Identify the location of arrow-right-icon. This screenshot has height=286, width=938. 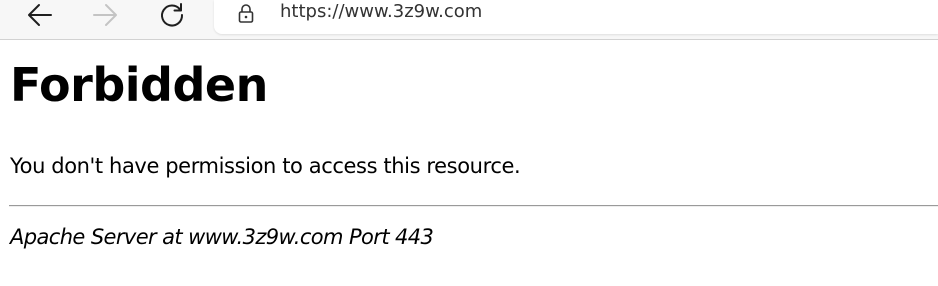
(105, 15).